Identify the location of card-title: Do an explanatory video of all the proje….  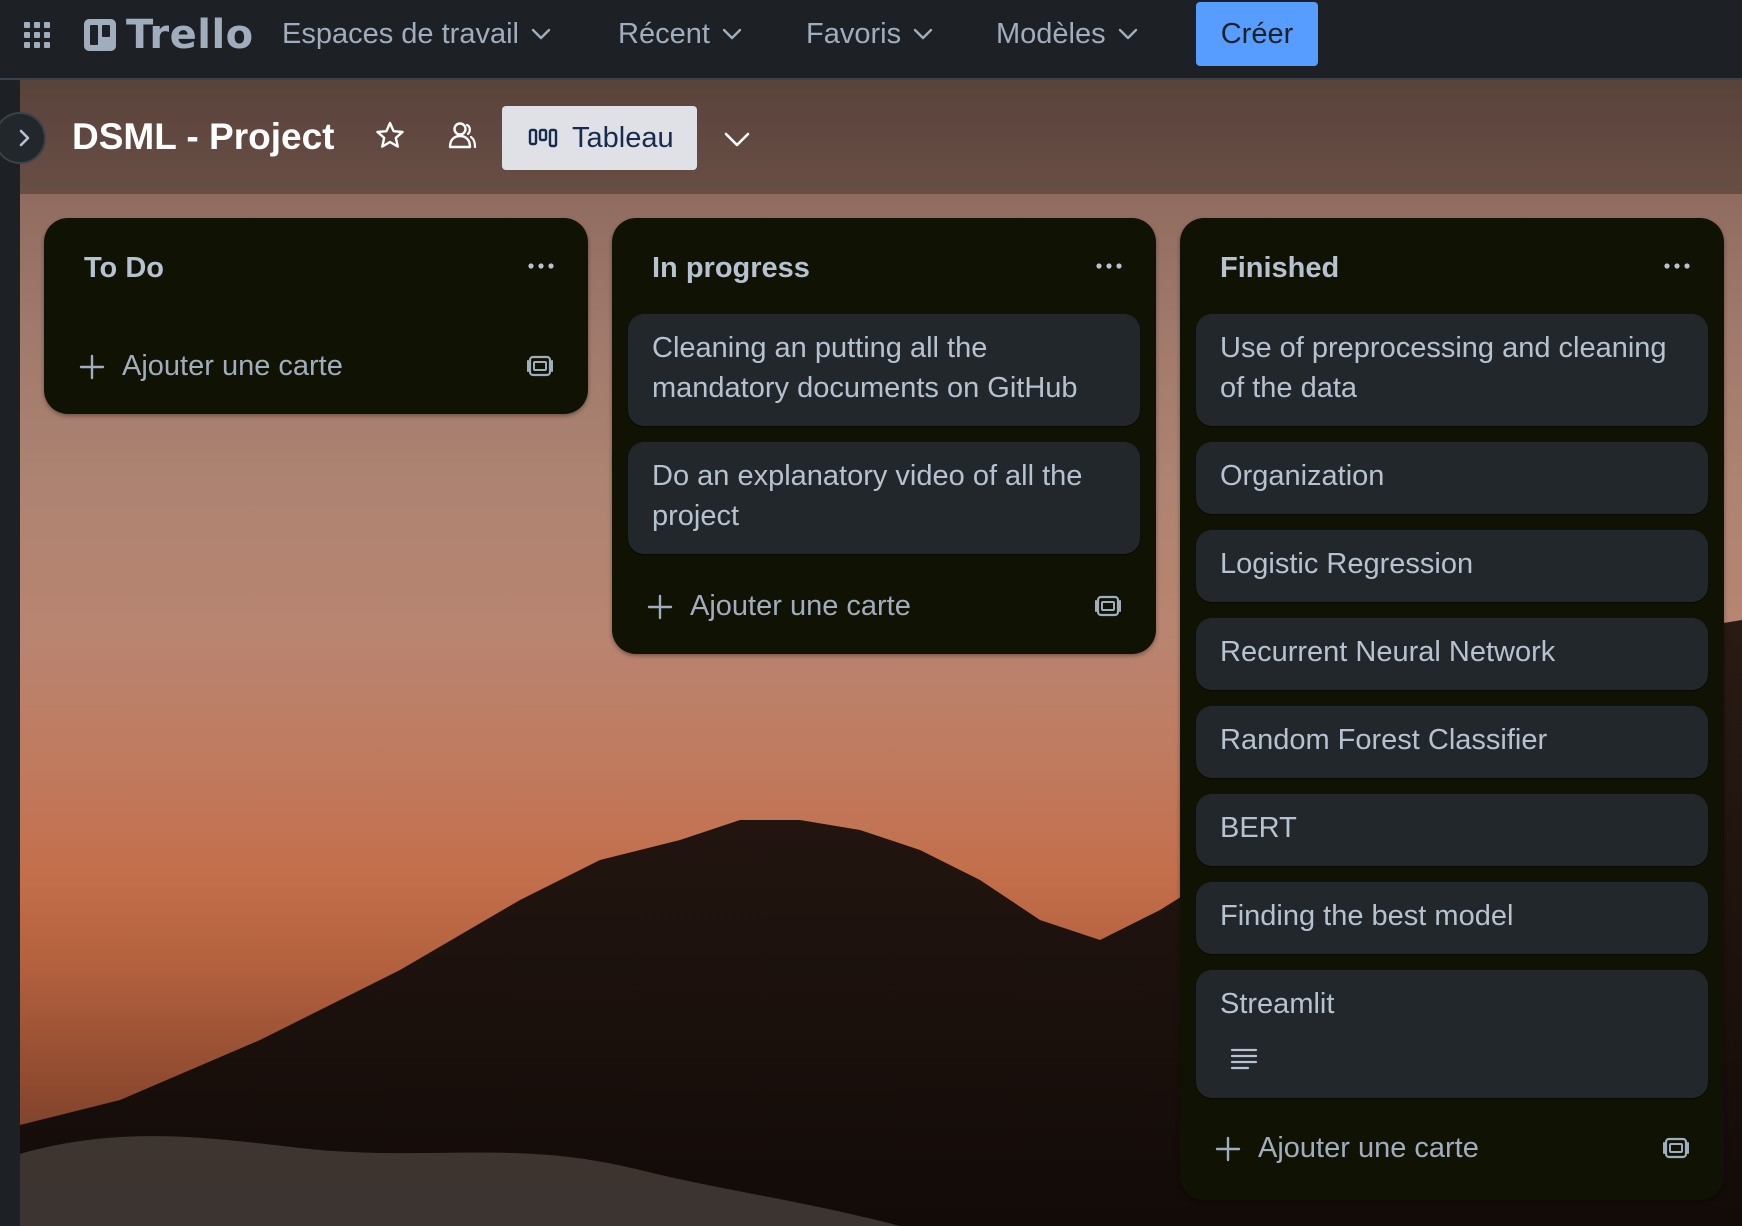
(867, 496).